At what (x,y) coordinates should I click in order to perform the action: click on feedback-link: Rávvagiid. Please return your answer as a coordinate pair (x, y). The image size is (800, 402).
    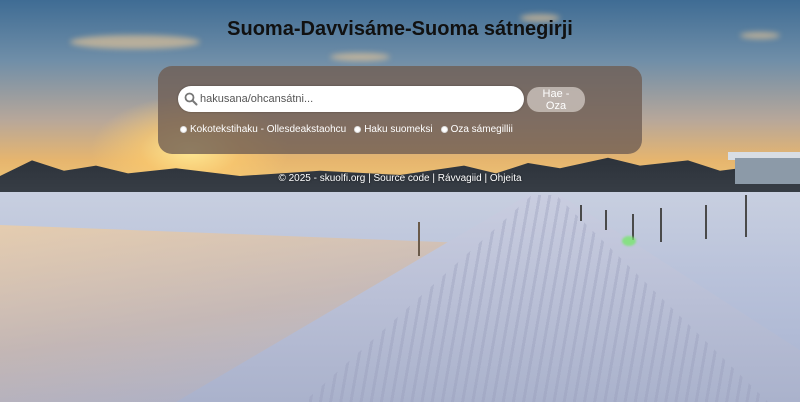
    Looking at the image, I should click on (460, 178).